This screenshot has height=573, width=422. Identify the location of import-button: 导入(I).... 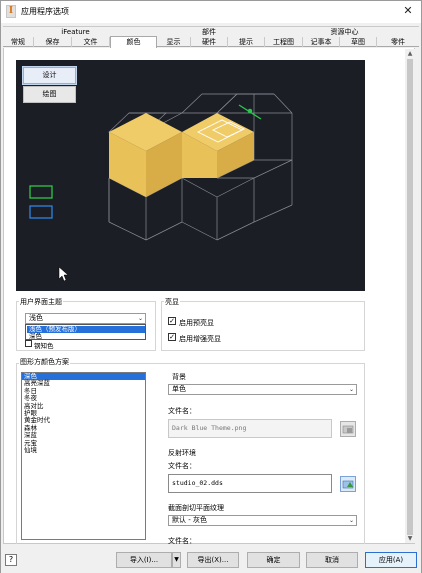
(144, 560).